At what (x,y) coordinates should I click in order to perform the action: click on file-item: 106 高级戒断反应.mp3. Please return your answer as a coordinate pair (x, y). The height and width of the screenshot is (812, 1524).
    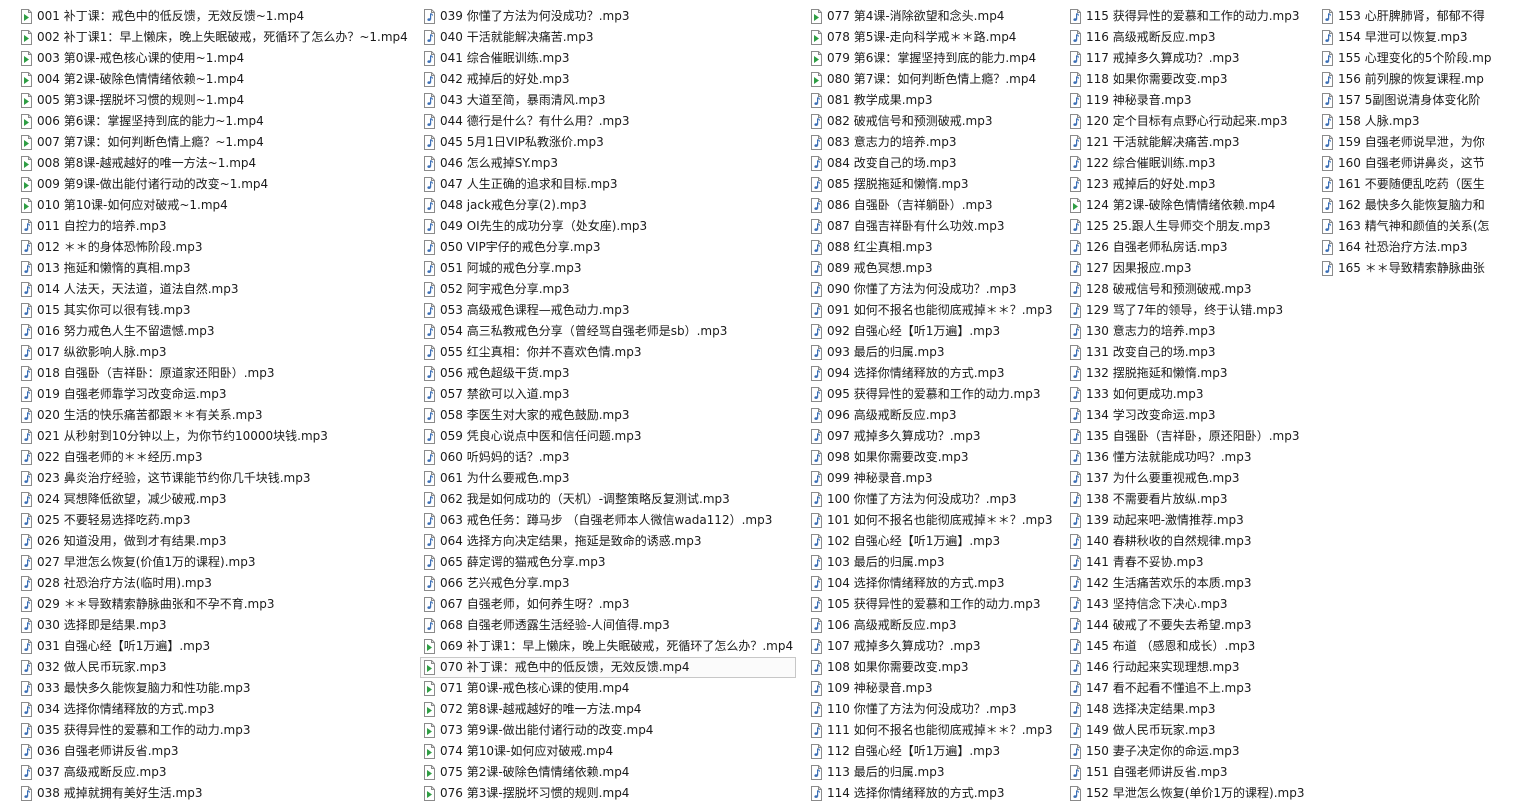
    Looking at the image, I should click on (934, 625).